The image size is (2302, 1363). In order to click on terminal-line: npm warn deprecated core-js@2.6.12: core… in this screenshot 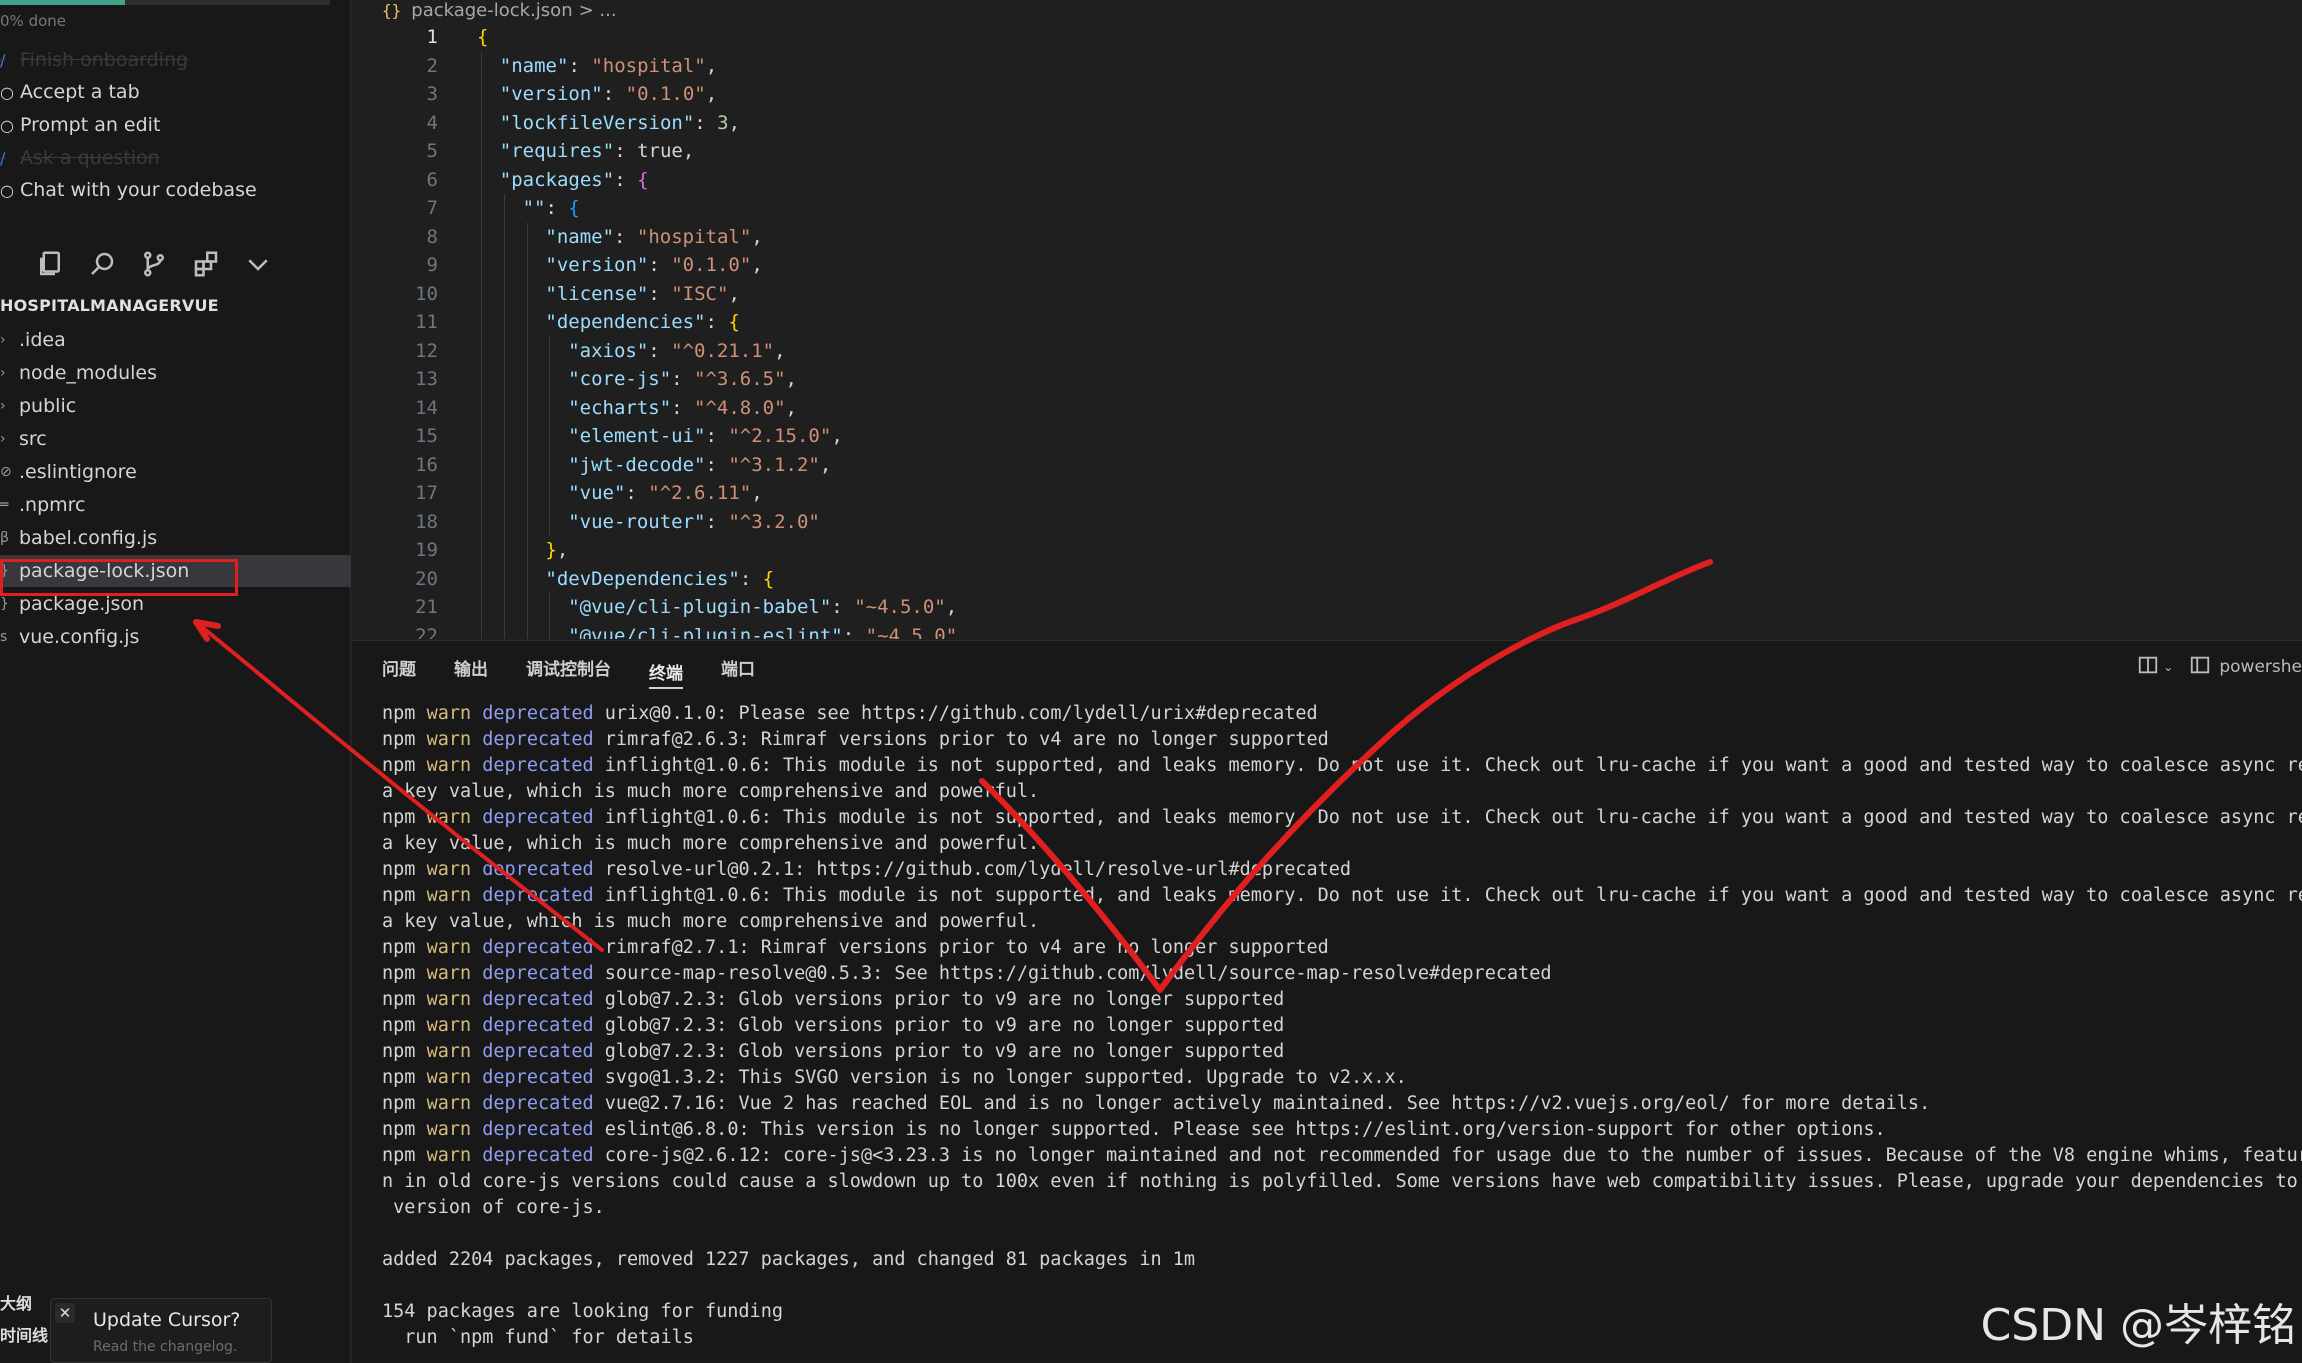, I will do `click(1342, 1156)`.